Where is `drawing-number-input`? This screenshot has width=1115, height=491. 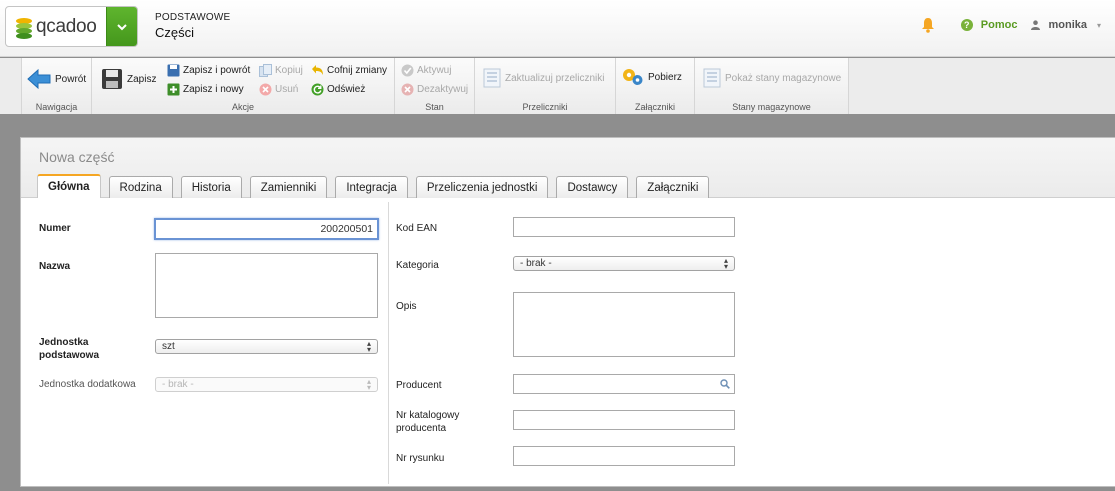 drawing-number-input is located at coordinates (624, 456).